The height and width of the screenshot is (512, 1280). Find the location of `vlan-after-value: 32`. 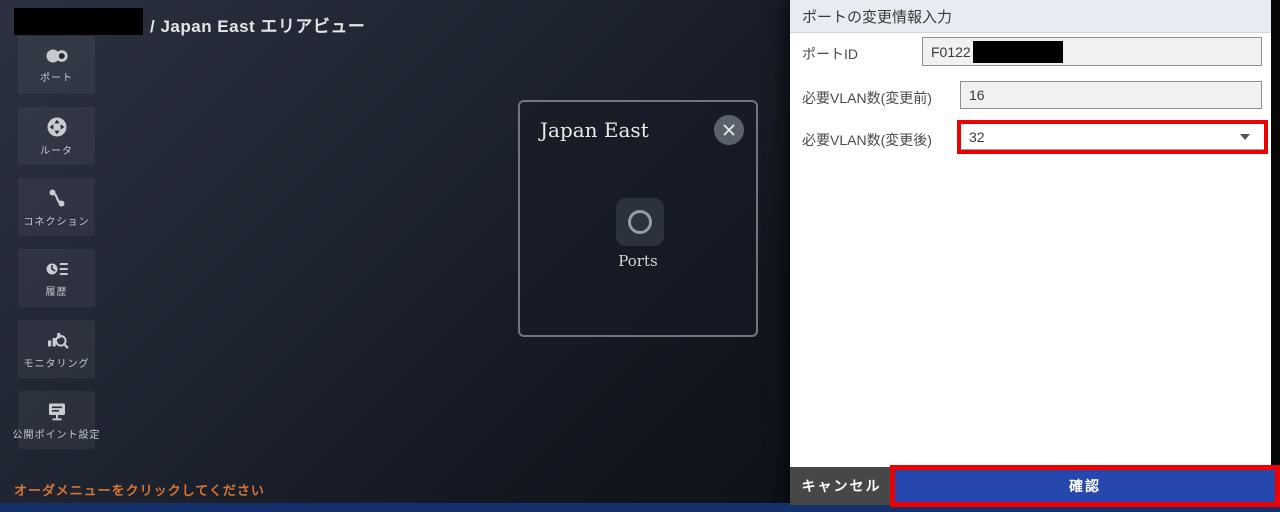

vlan-after-value: 32 is located at coordinates (977, 136).